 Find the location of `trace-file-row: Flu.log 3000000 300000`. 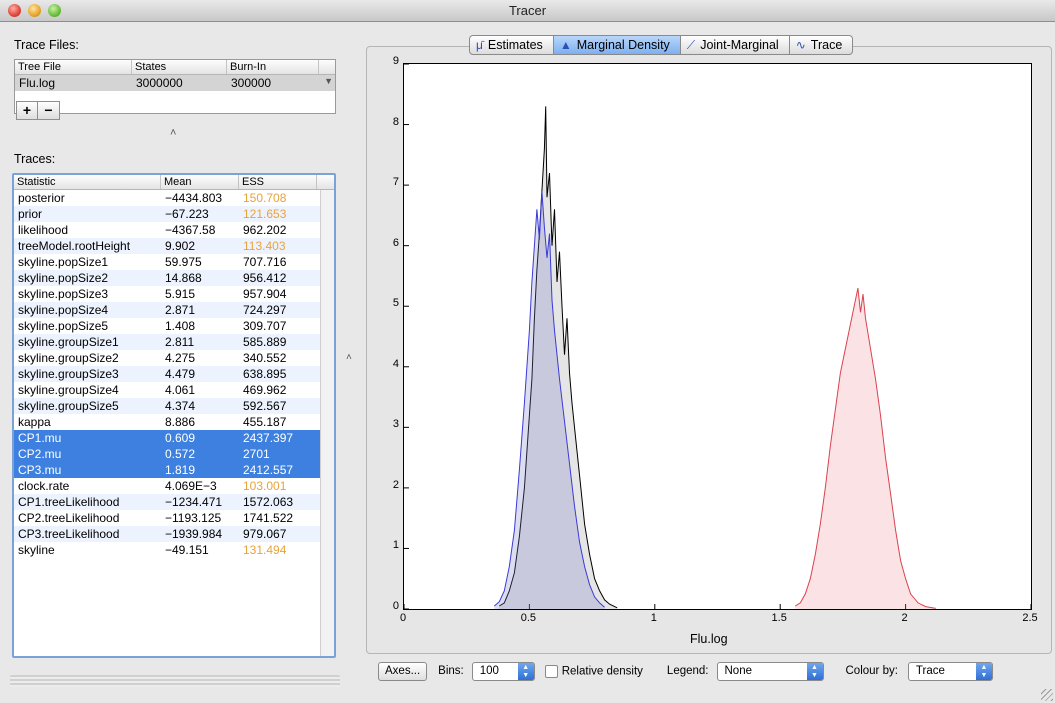

trace-file-row: Flu.log 3000000 300000 is located at coordinates (175, 83).